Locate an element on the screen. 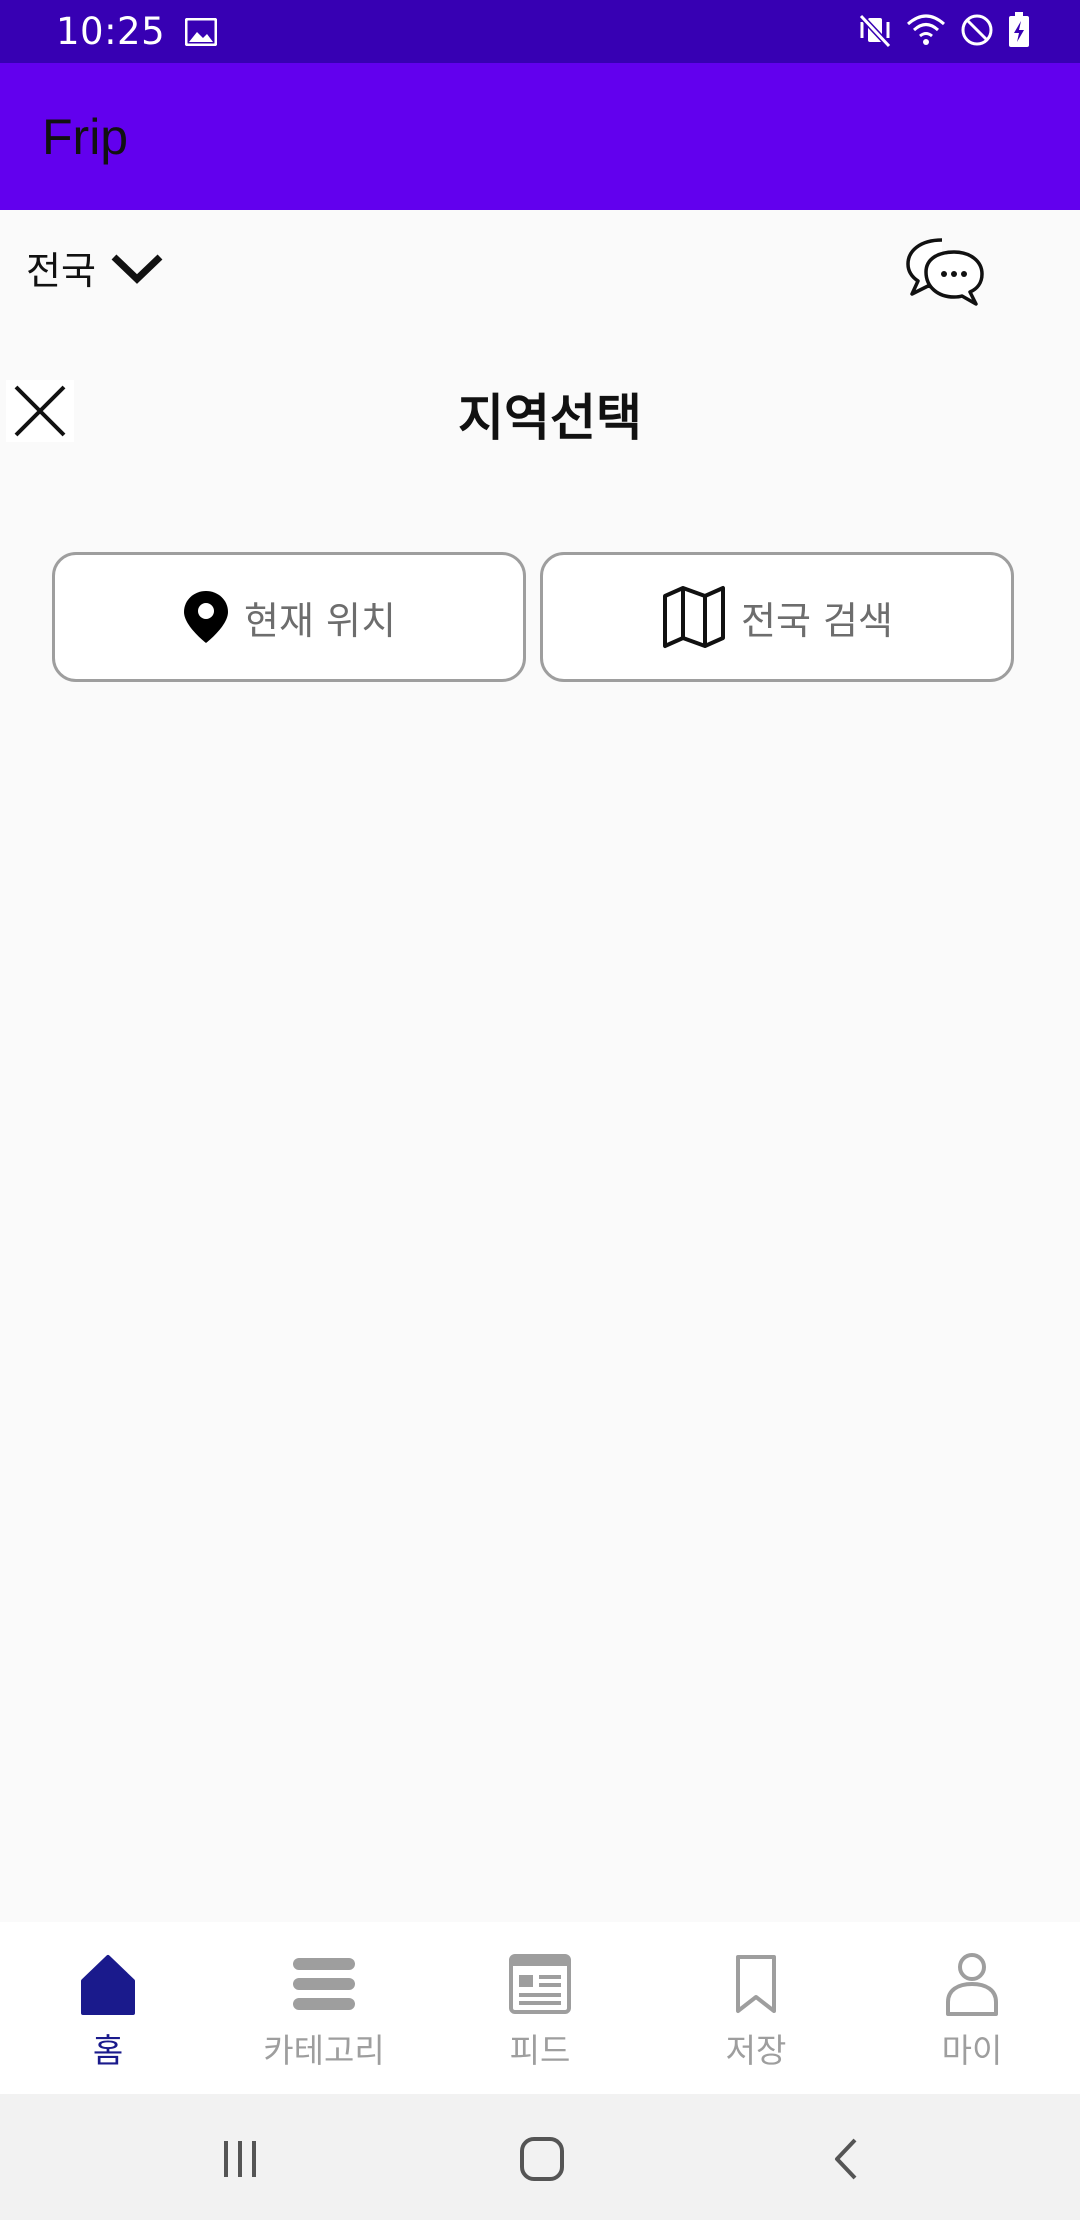 The image size is (1080, 2220). status-bar: 10:25 is located at coordinates (540, 31).